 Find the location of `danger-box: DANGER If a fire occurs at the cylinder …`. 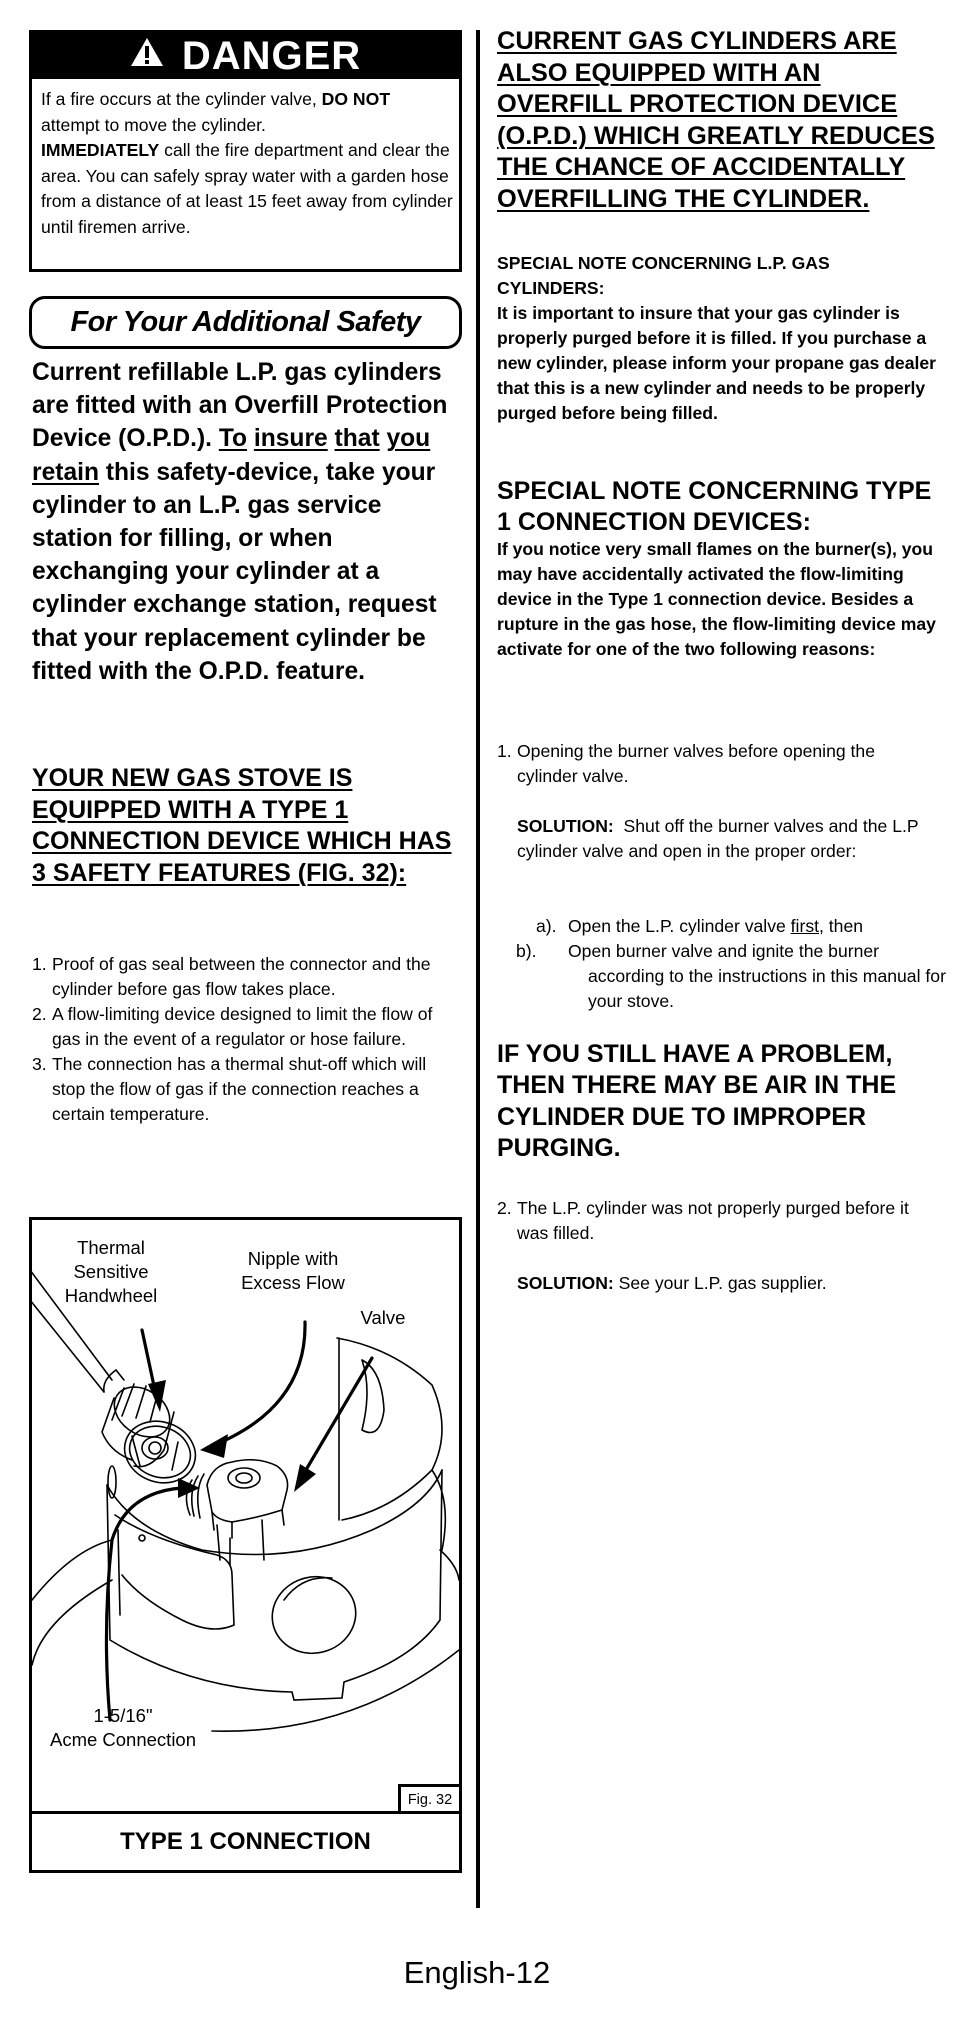

danger-box: DANGER If a fire occurs at the cylinder … is located at coordinates (245, 151).